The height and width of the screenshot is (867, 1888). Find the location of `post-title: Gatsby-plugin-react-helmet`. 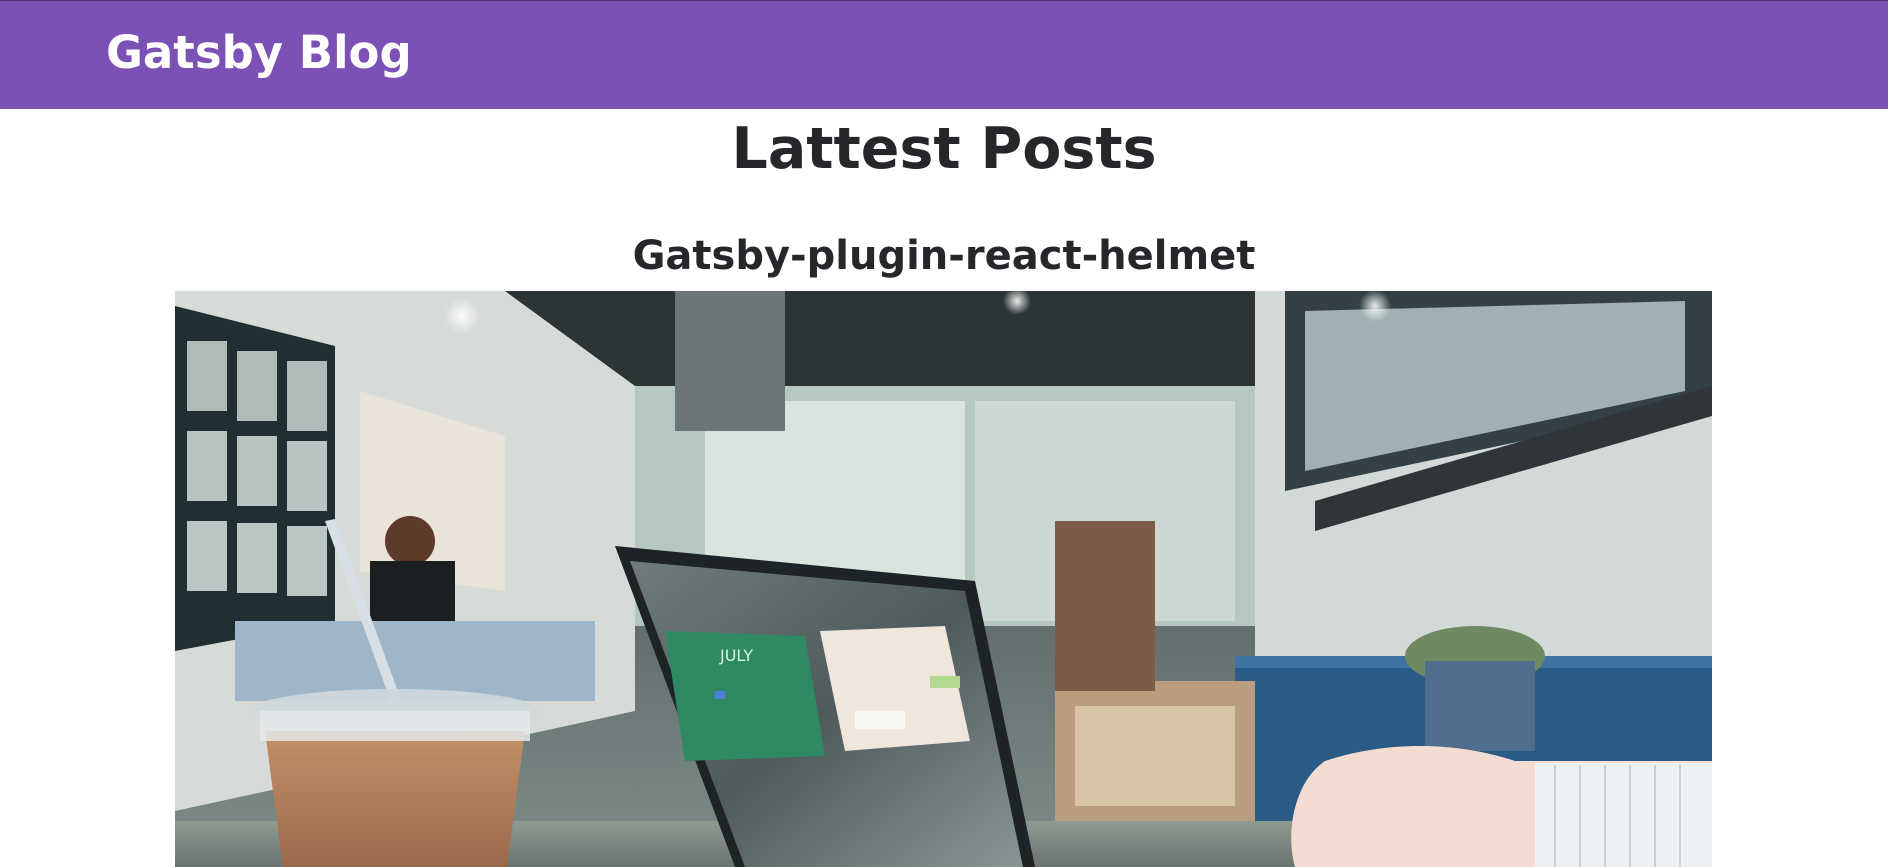

post-title: Gatsby-plugin-react-helmet is located at coordinates (944, 256).